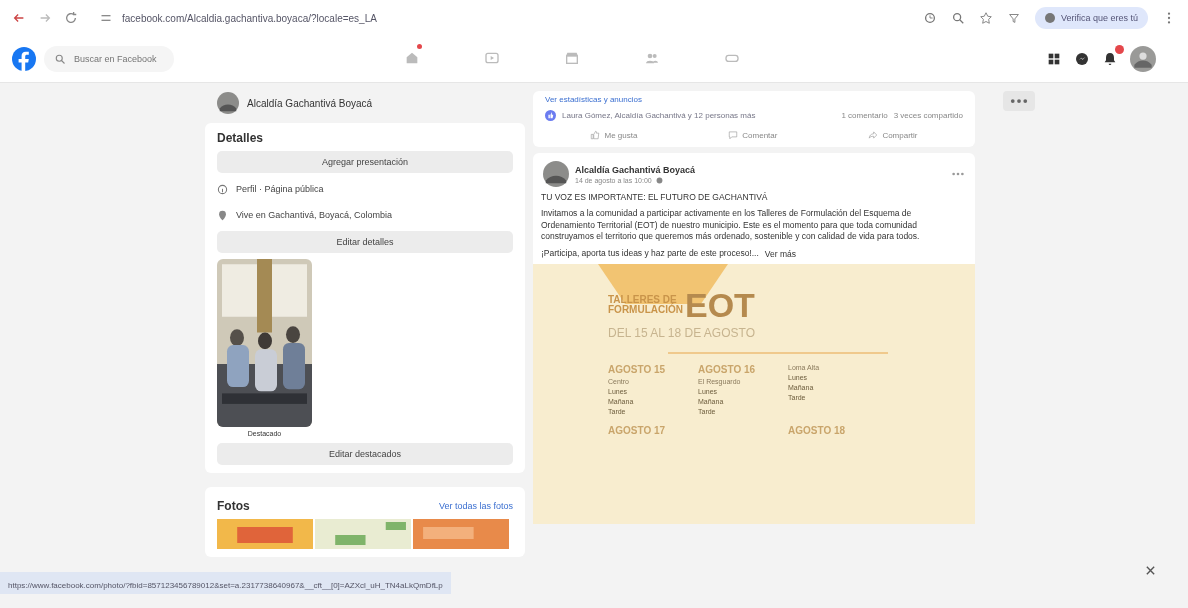  Describe the element at coordinates (929, 18) in the screenshot. I see `history-icon` at that location.